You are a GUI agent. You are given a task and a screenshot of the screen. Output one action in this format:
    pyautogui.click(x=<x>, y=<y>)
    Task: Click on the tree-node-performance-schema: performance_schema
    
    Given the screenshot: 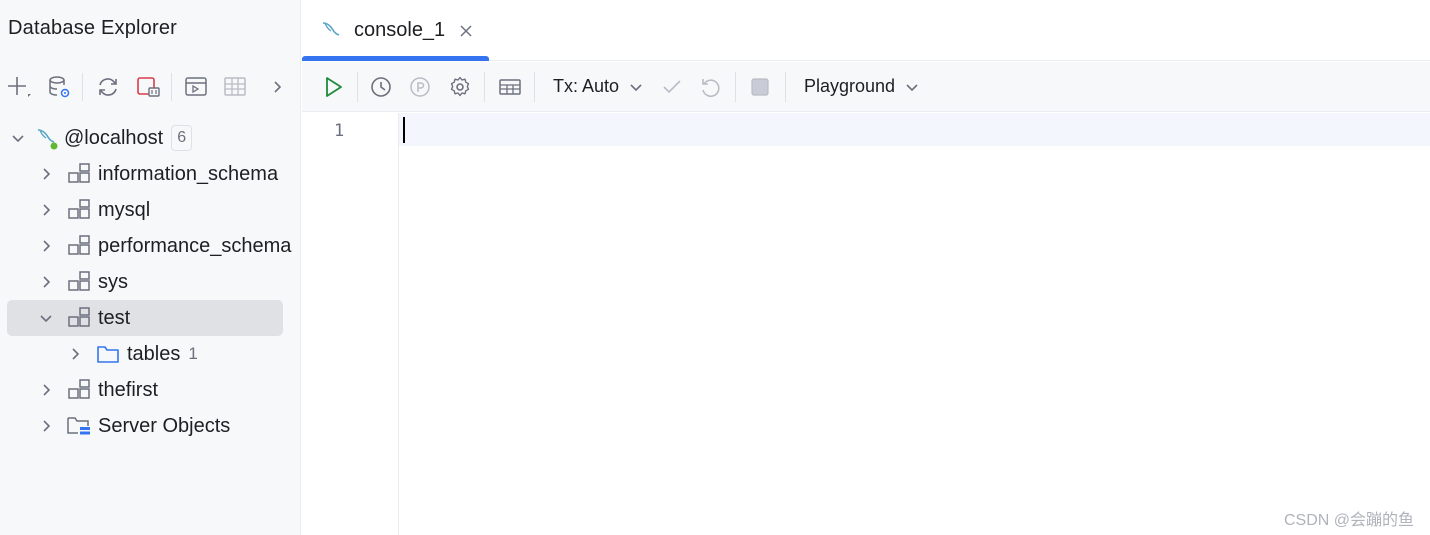 What is the action you would take?
    pyautogui.click(x=163, y=246)
    